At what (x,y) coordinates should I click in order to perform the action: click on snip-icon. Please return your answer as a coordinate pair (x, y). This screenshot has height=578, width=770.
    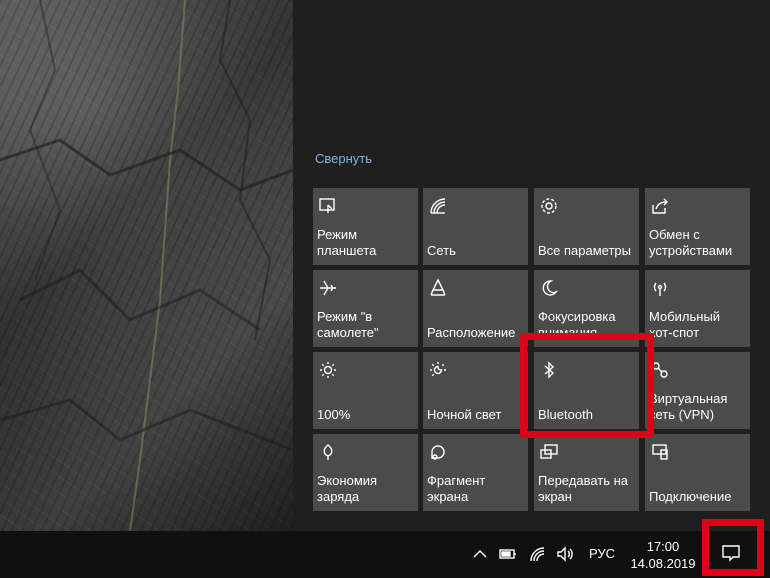
    Looking at the image, I should click on (438, 452).